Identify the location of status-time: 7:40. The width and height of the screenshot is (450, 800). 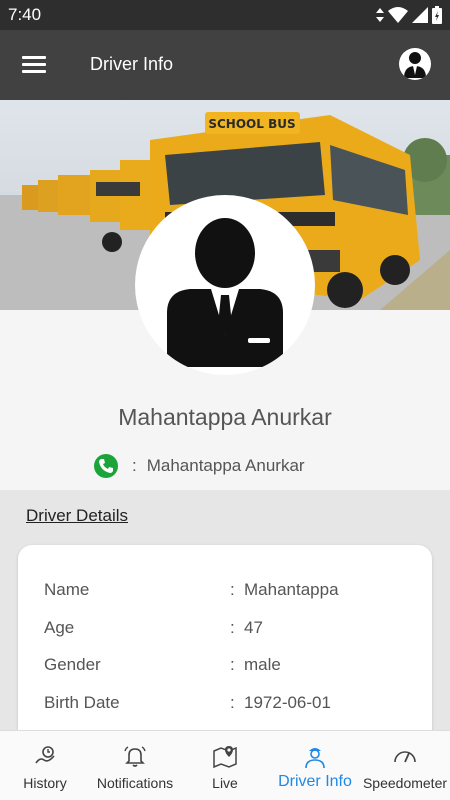
(25, 14).